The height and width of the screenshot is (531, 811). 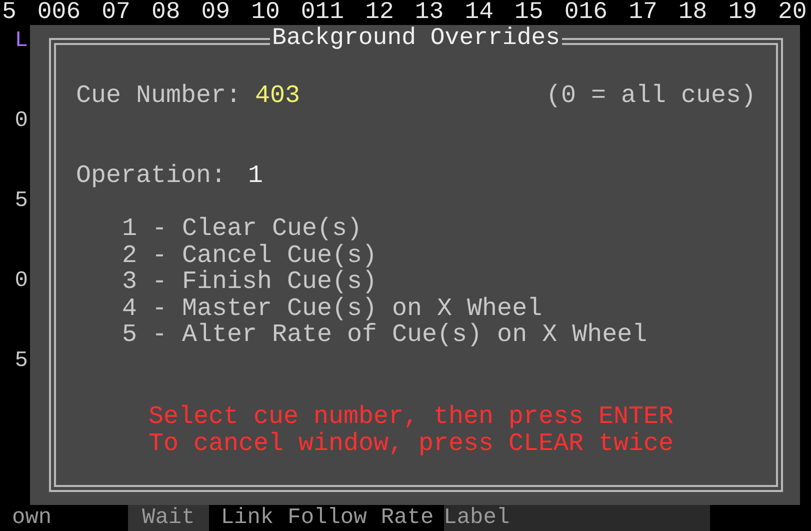 I want to click on column-number: 20, so click(x=792, y=12).